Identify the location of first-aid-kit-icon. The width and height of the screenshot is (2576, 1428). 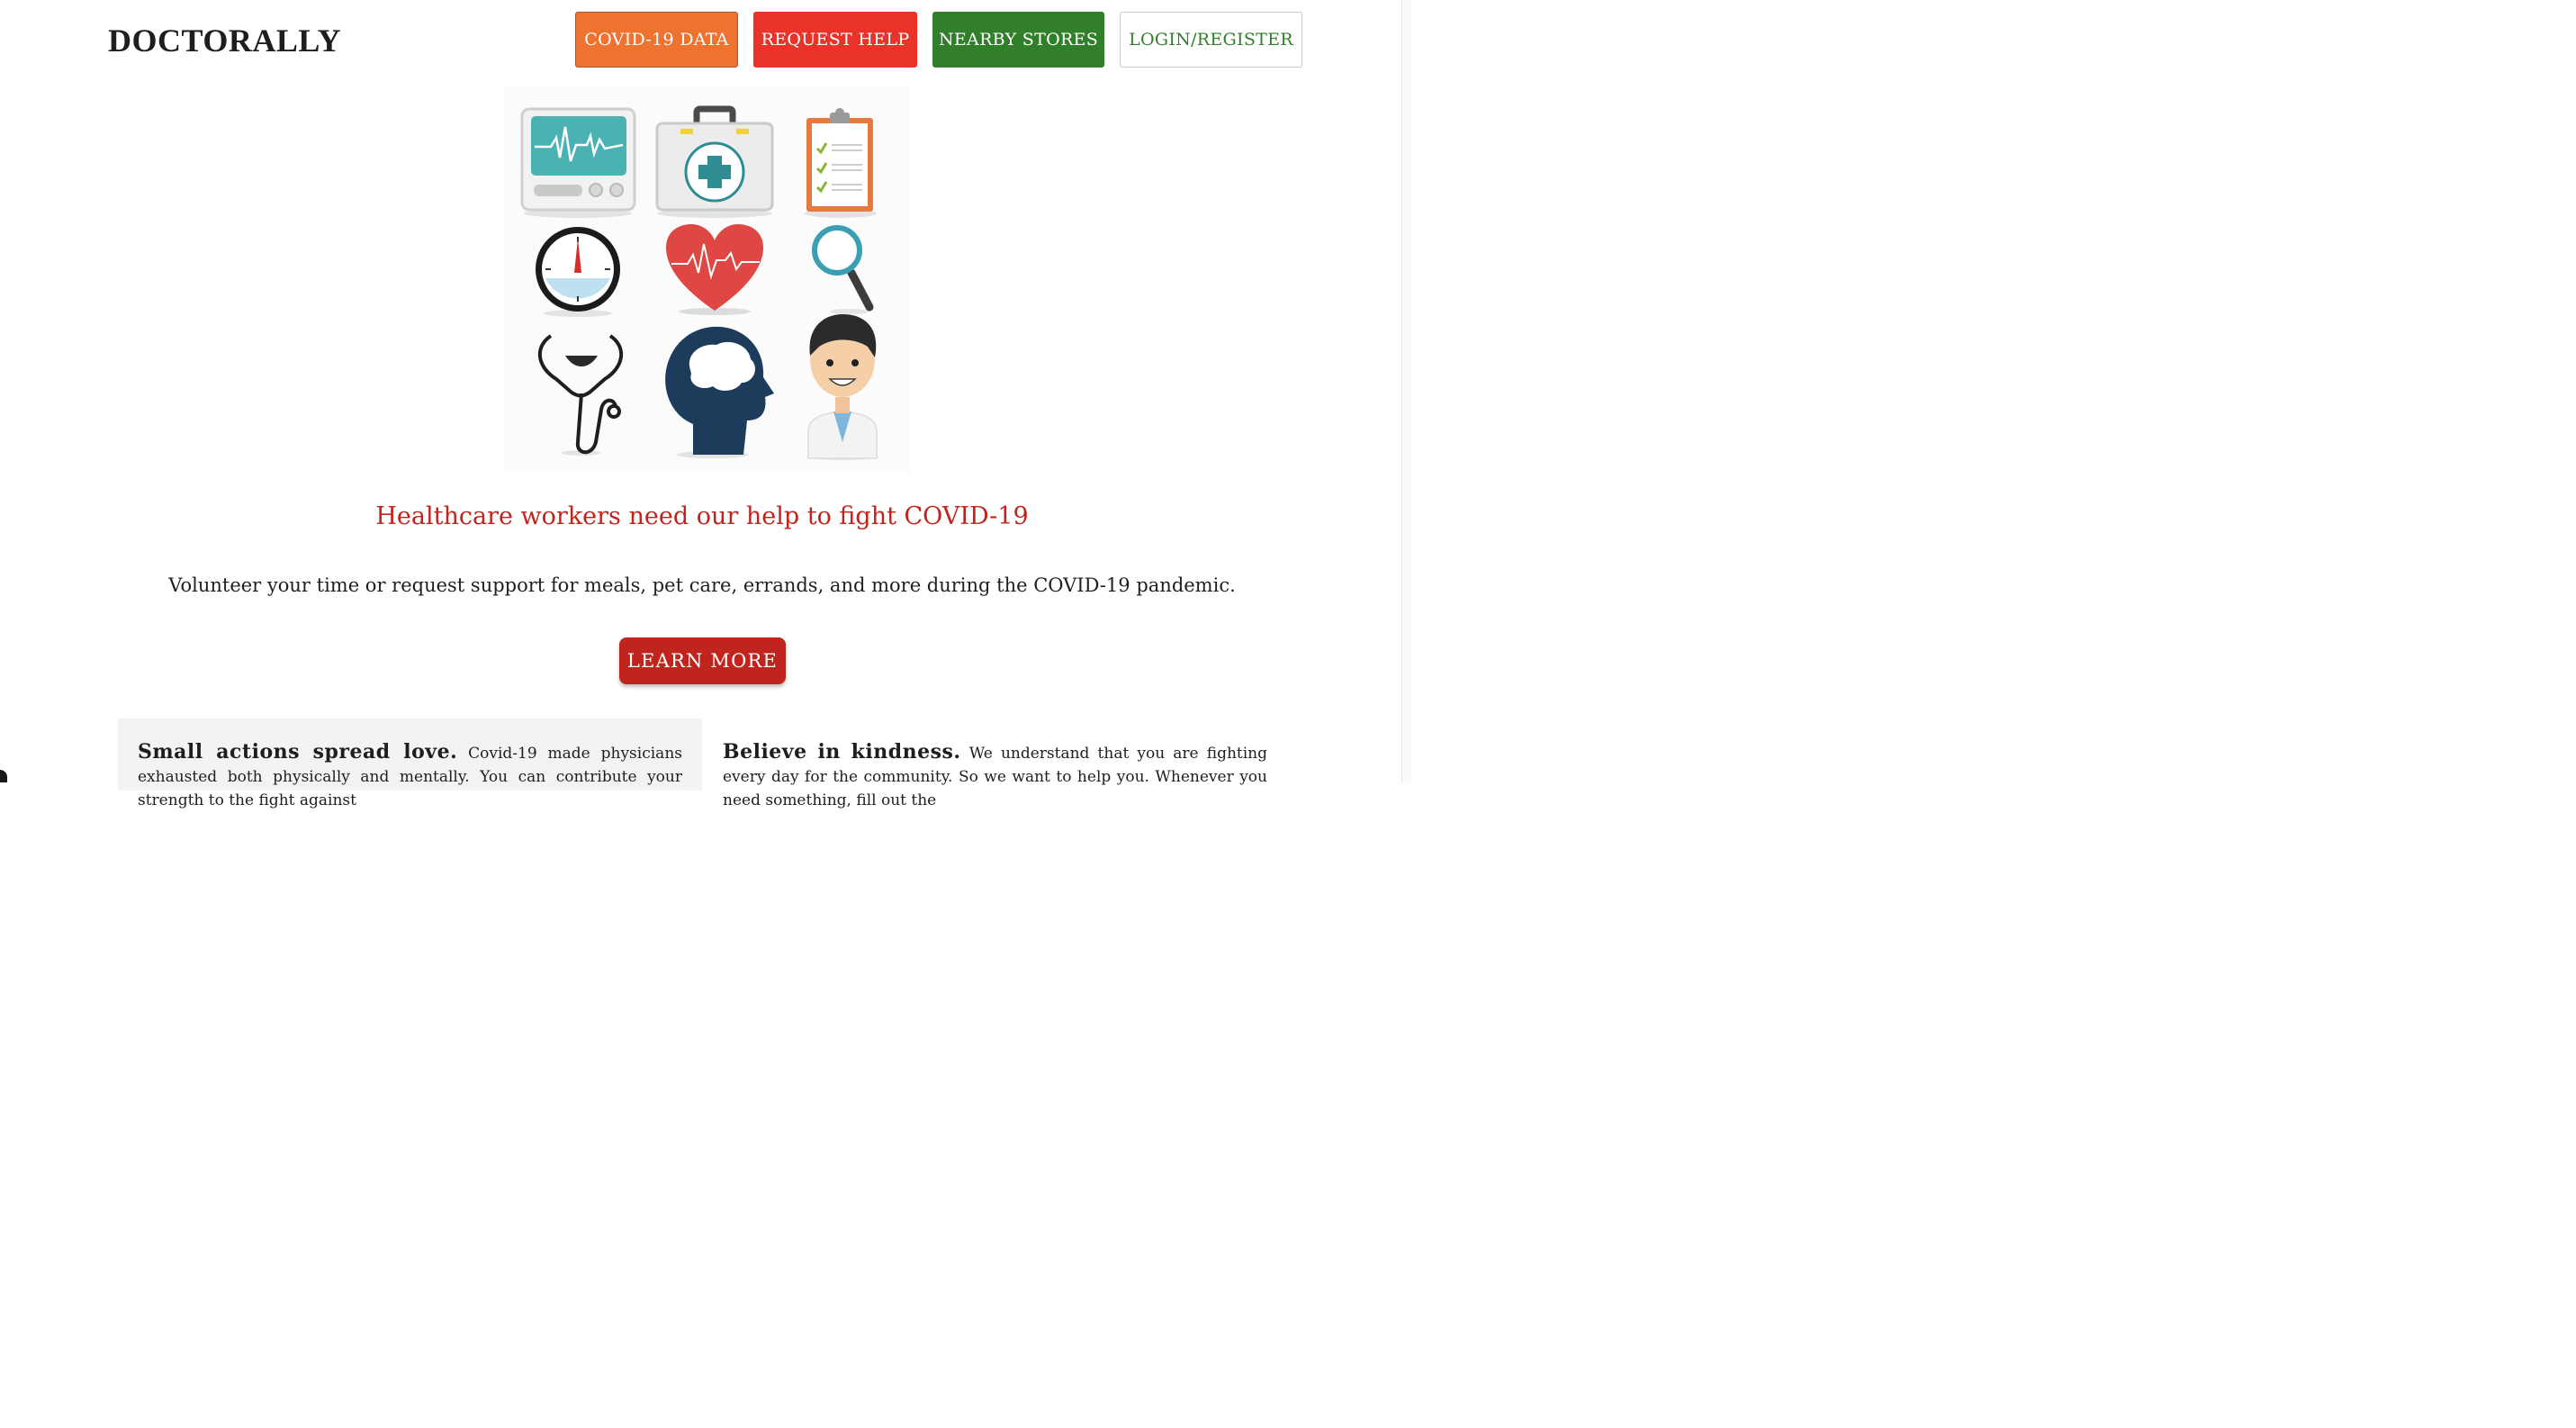
(714, 161).